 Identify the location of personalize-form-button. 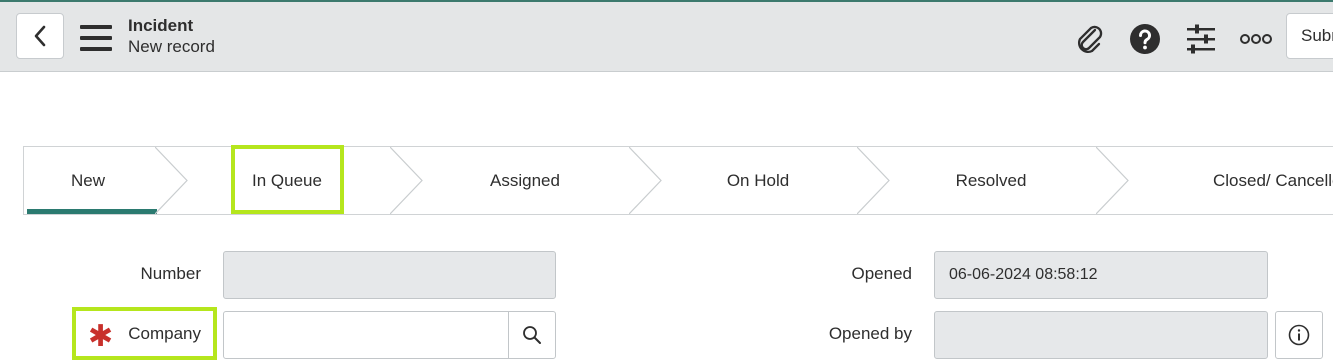
(1201, 39).